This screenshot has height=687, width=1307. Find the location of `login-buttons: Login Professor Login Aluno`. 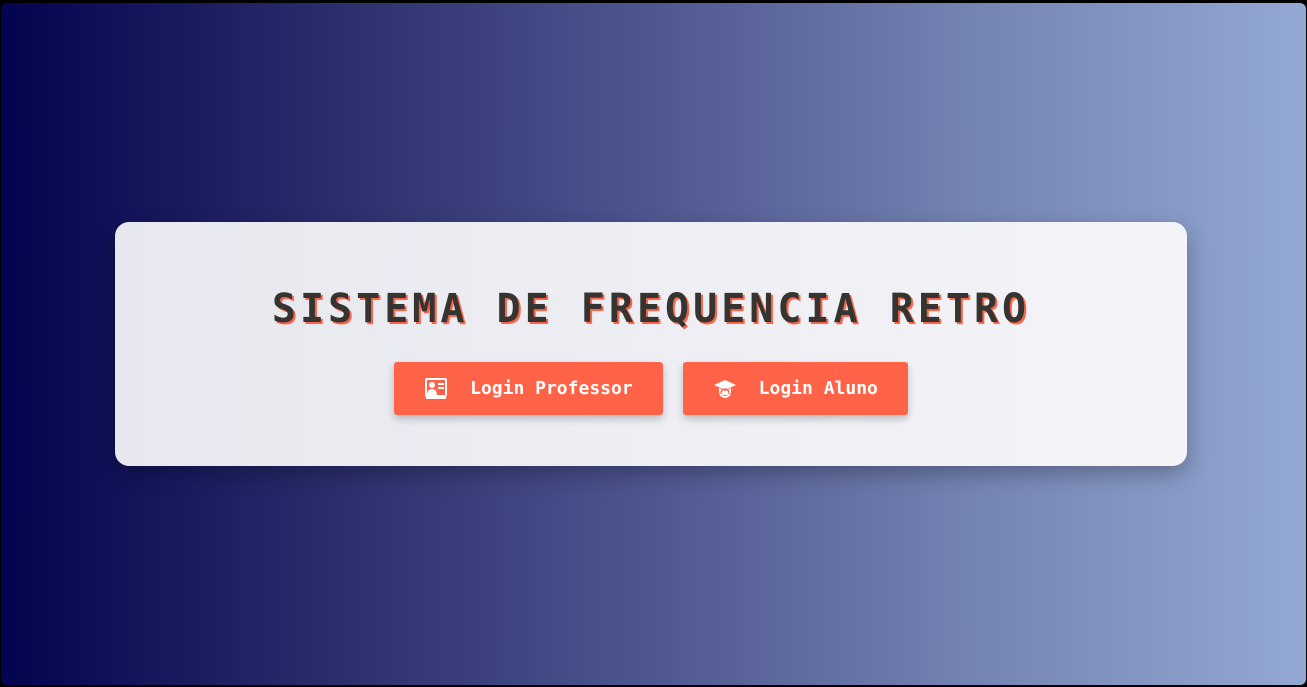

login-buttons: Login Professor Login Aluno is located at coordinates (651, 388).